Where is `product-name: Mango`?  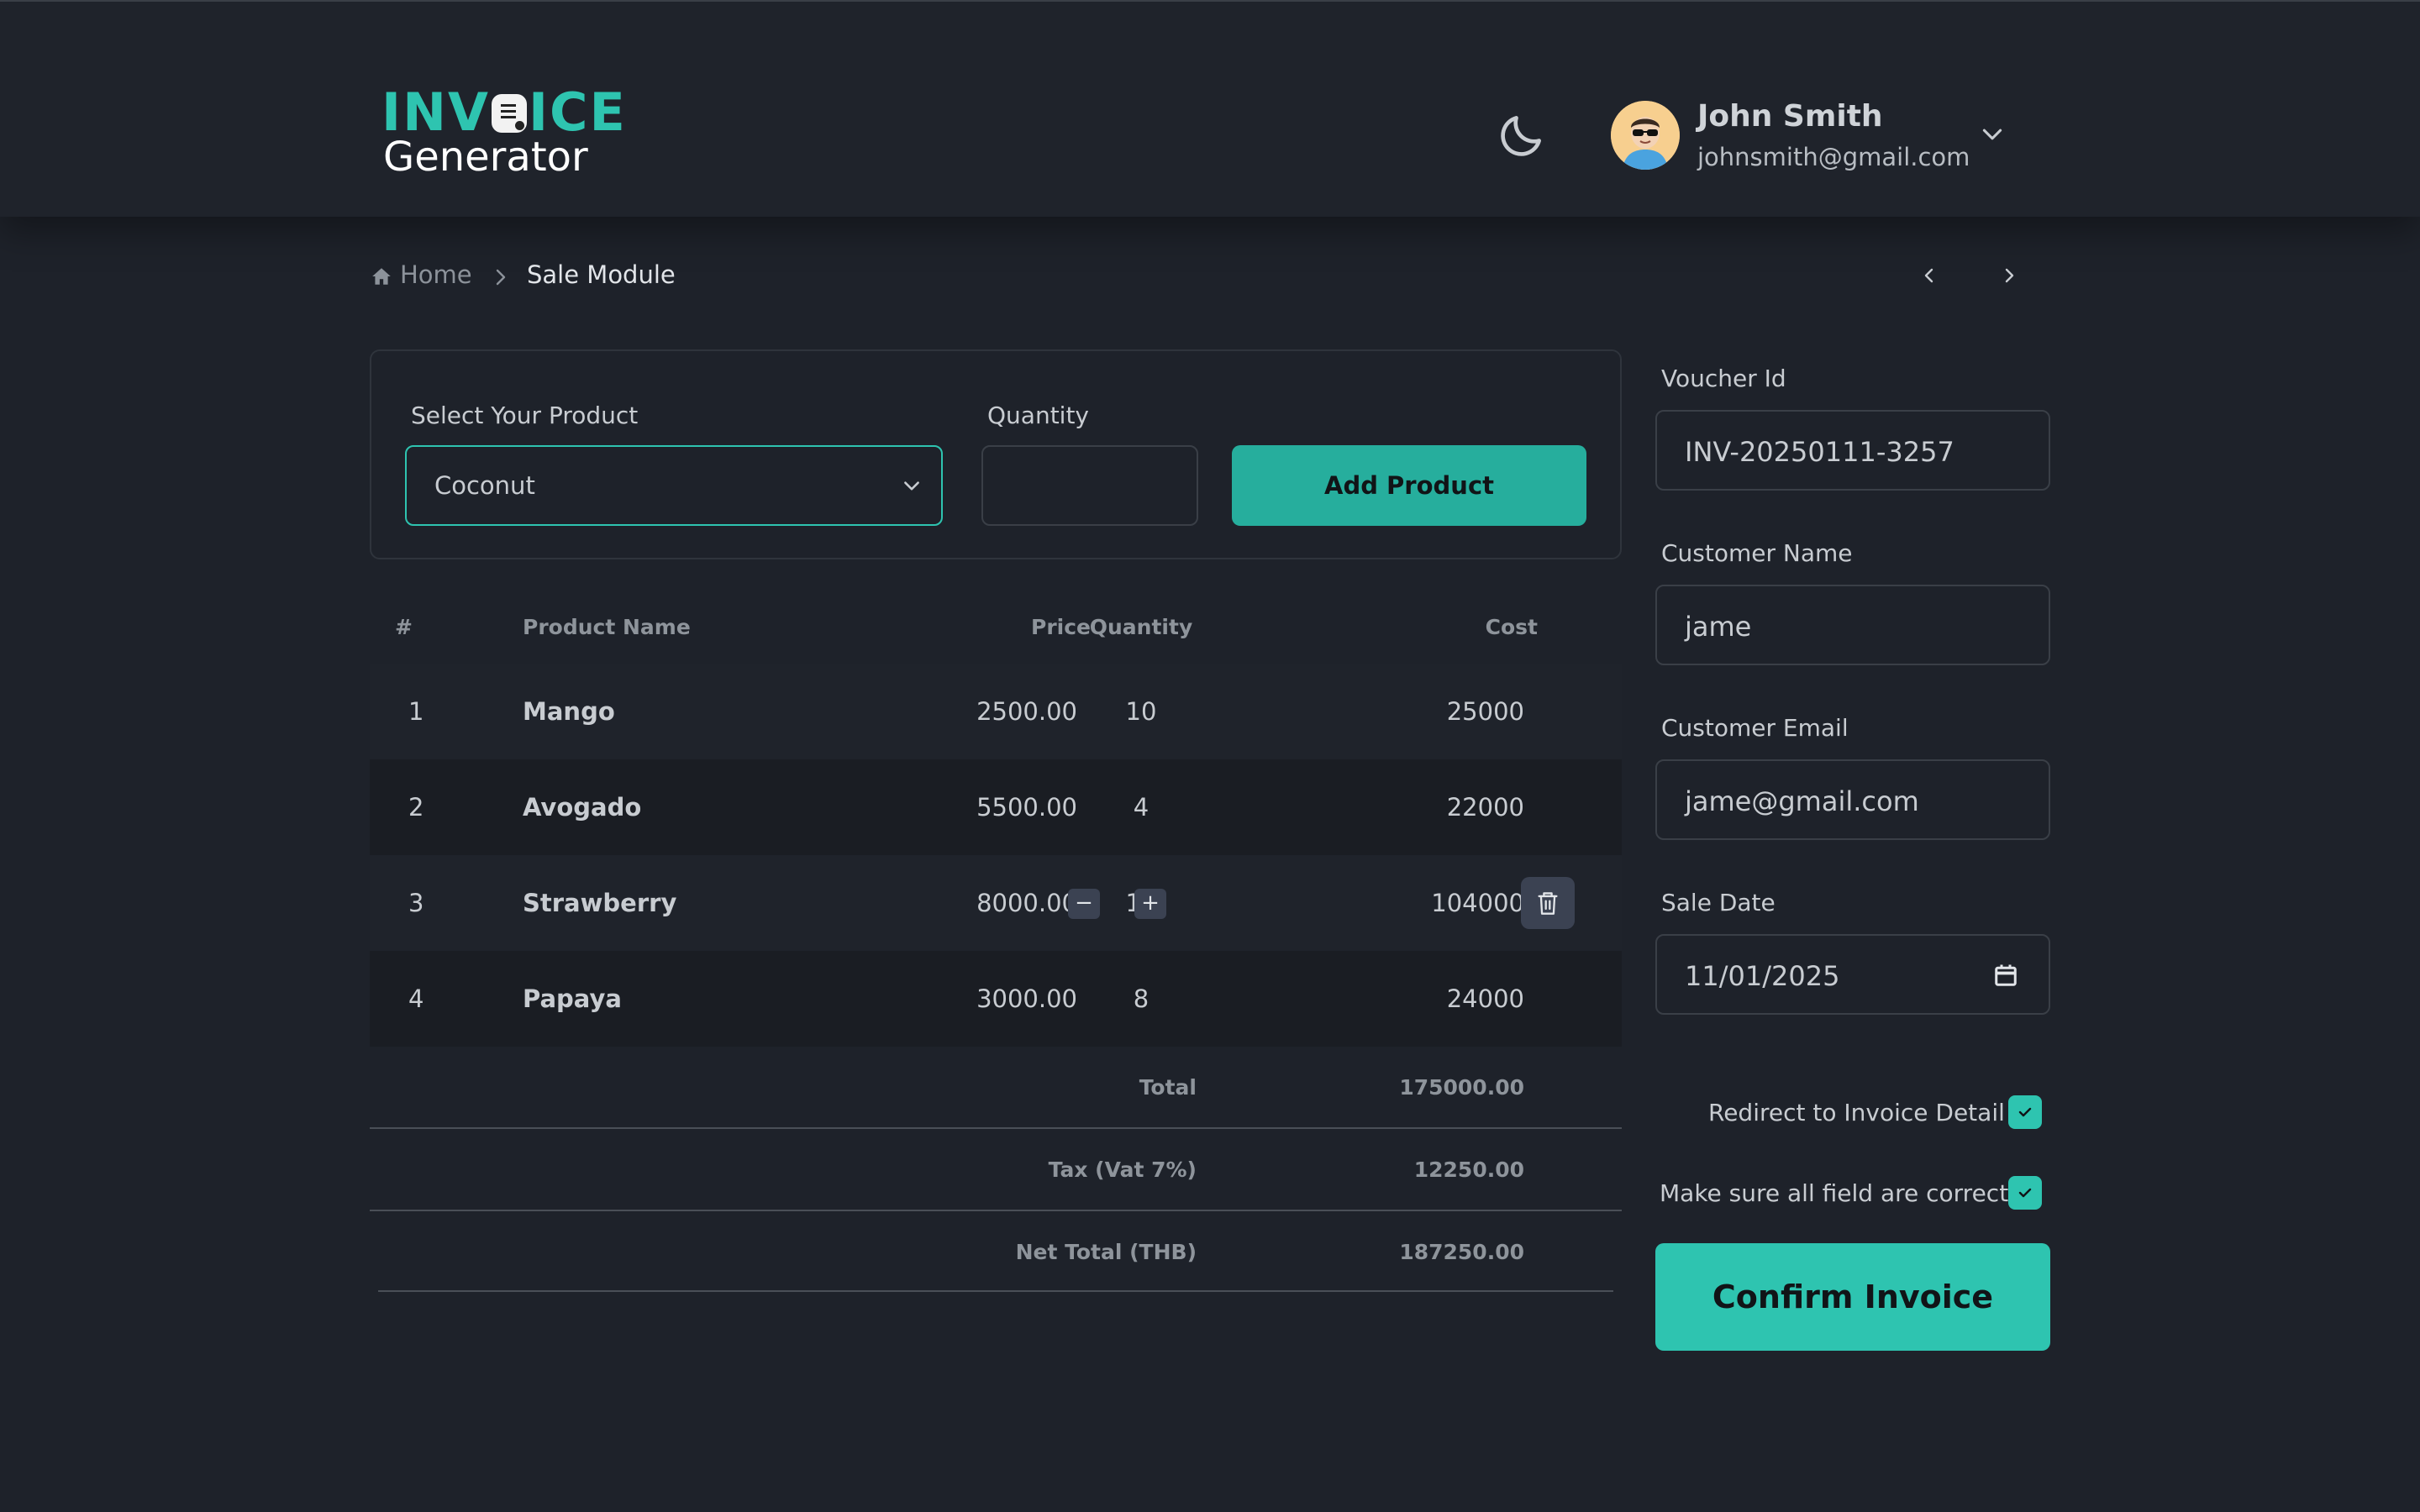
product-name: Mango is located at coordinates (569, 711).